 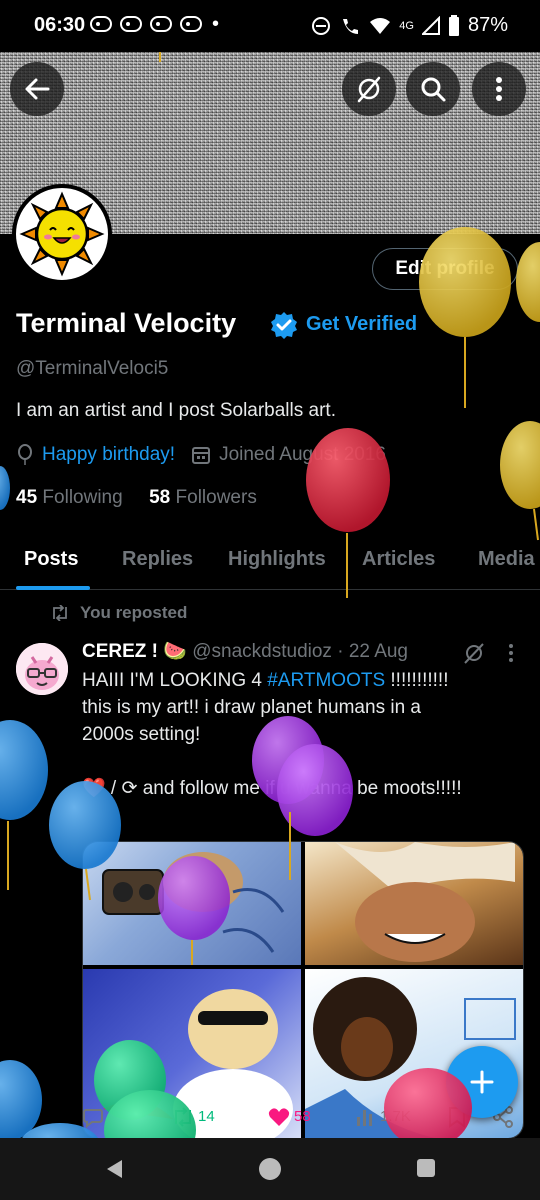 I want to click on battery-percent: 87%, so click(x=487, y=25).